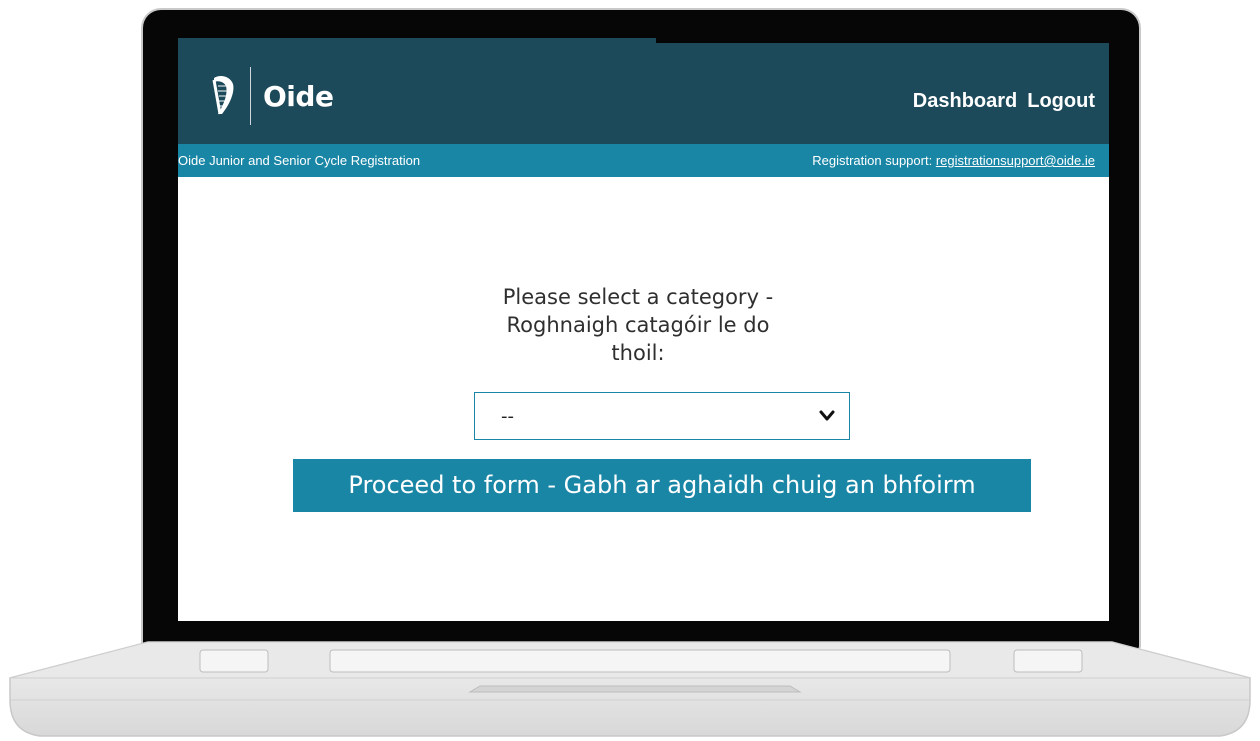 The image size is (1260, 741). I want to click on harp-icon, so click(223, 95).